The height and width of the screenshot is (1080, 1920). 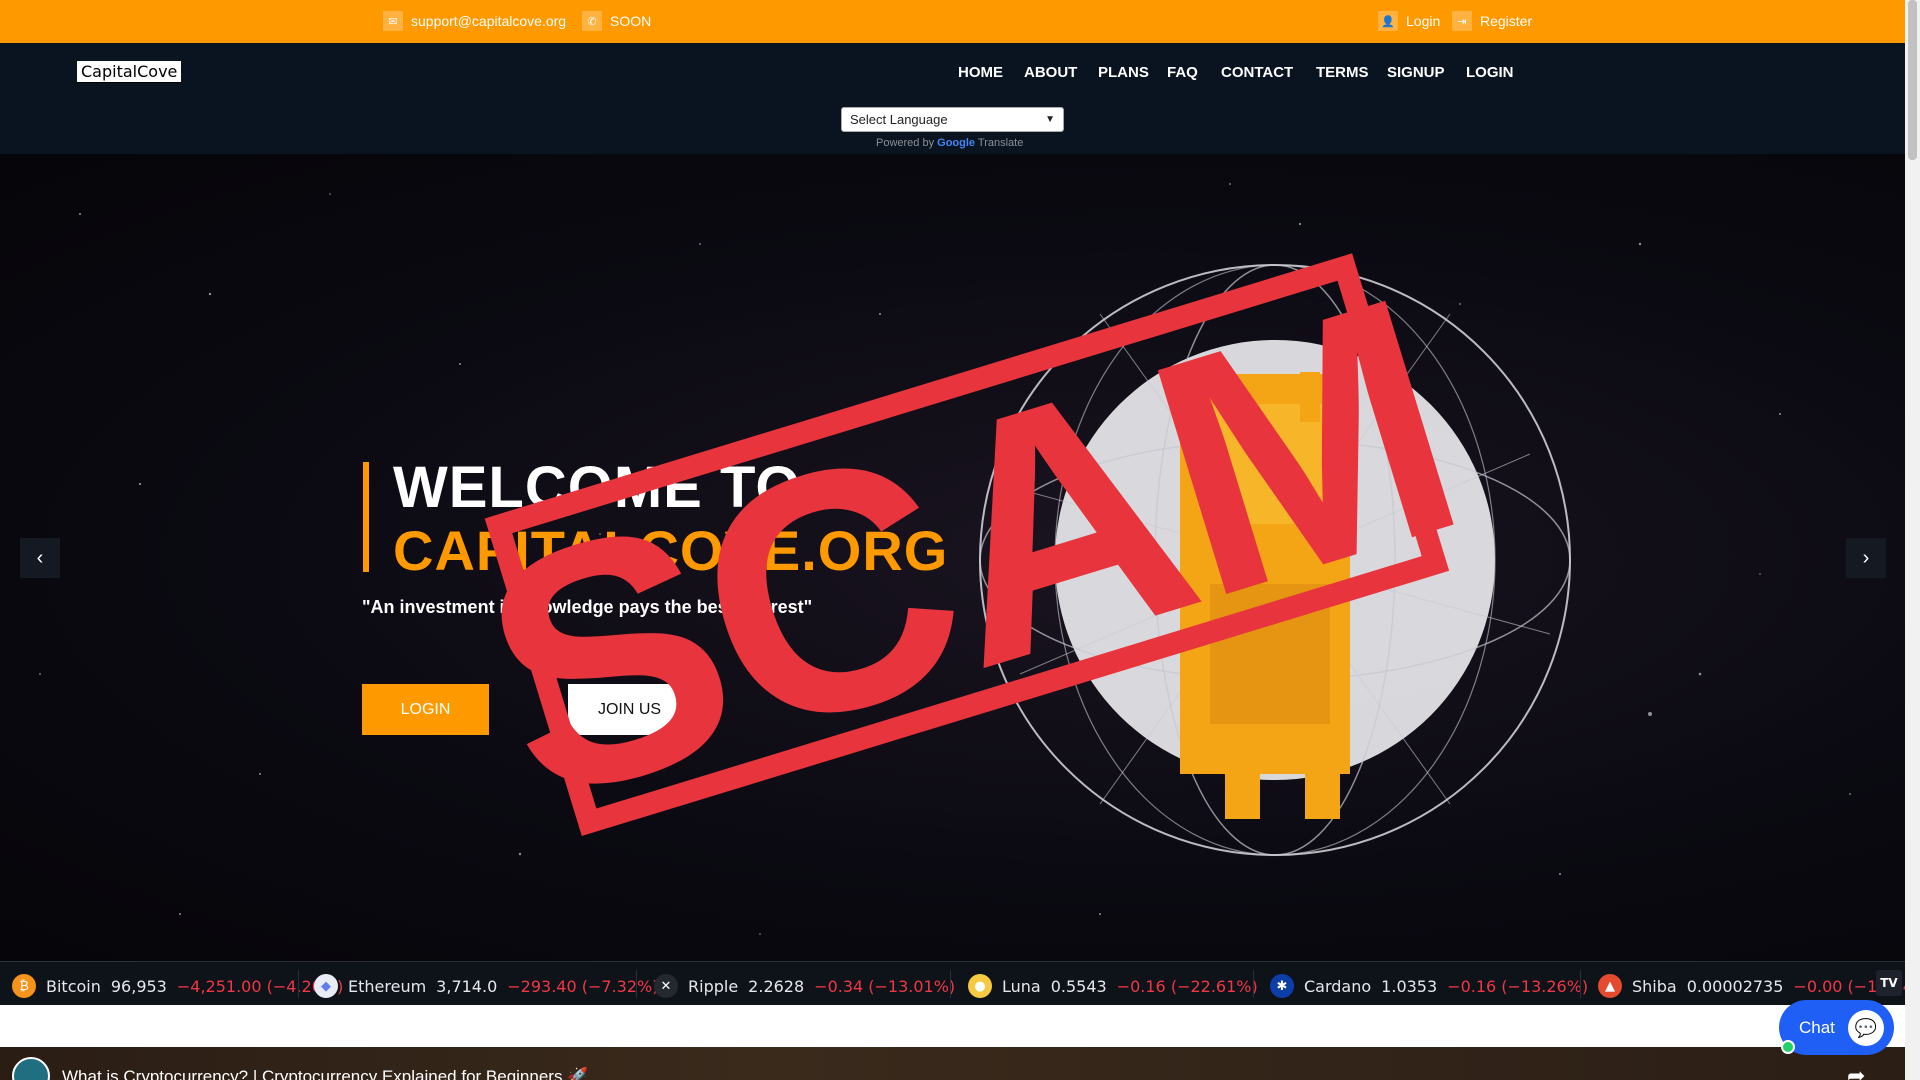 I want to click on nav-faq: FAQ, so click(x=1182, y=72).